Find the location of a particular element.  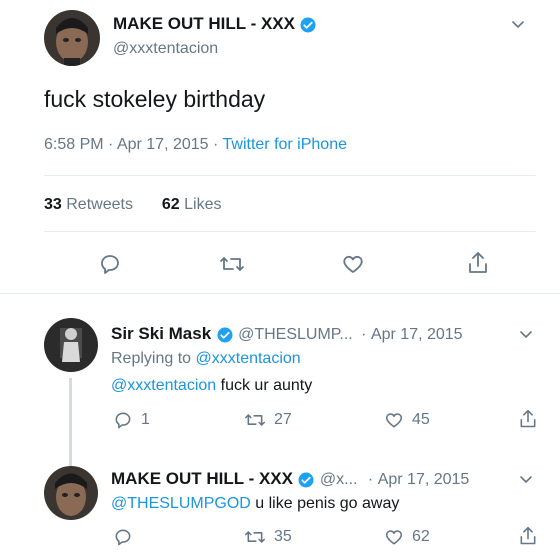

avatar-reply2 is located at coordinates (71, 493).